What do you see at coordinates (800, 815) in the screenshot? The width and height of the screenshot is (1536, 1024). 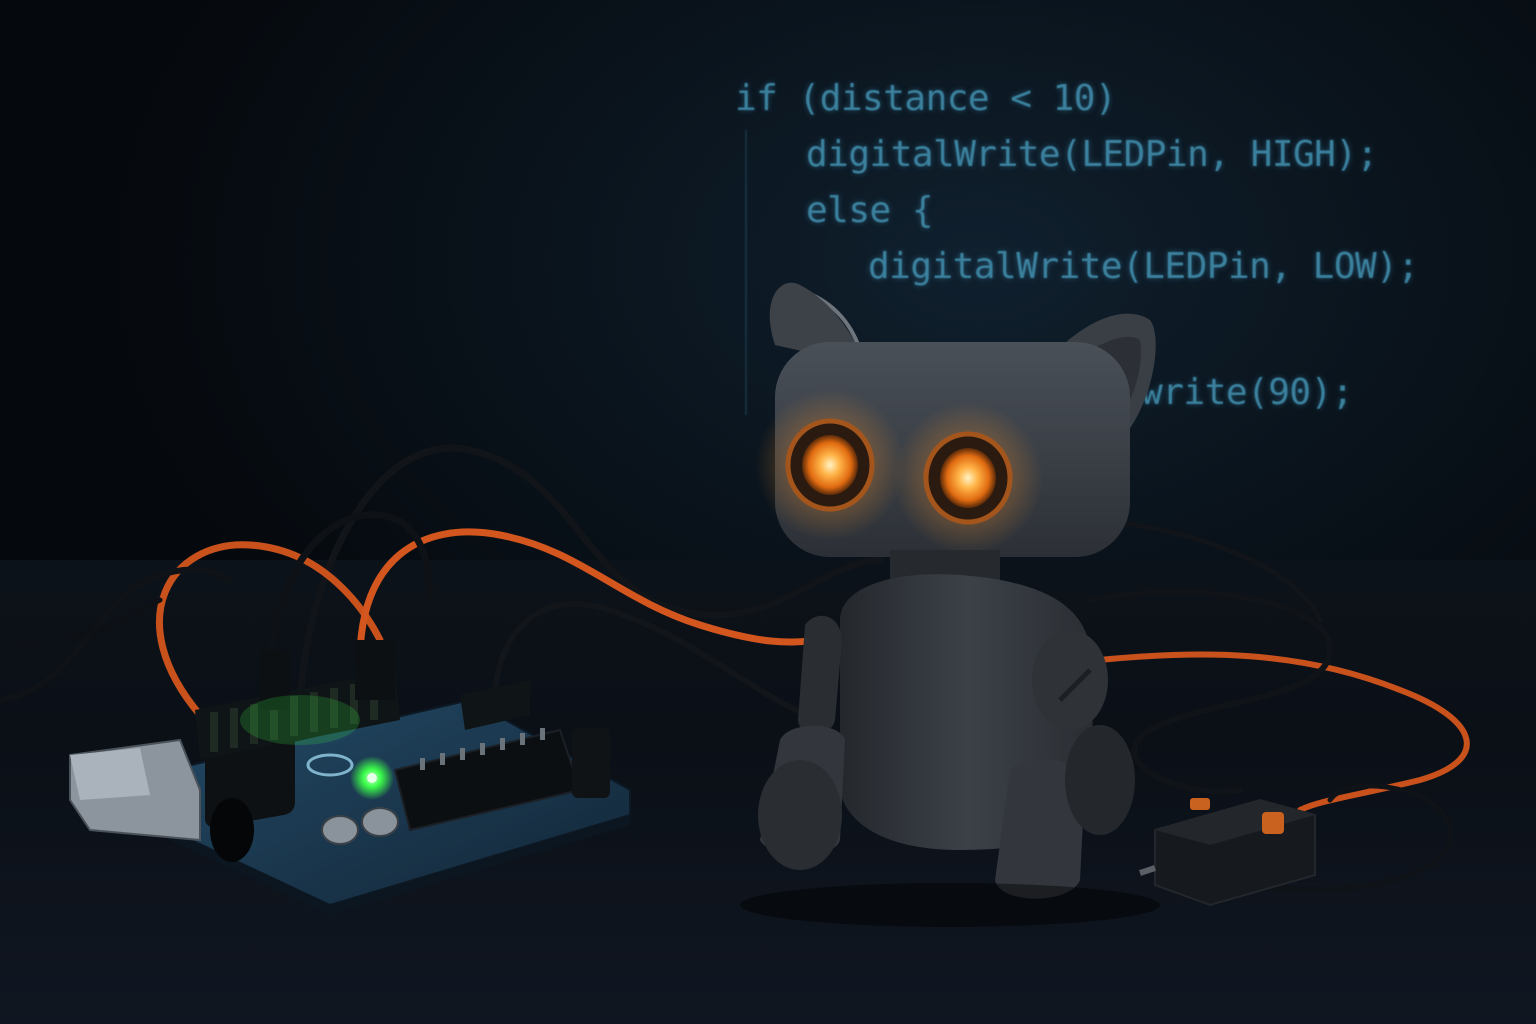 I see `left-wheel` at bounding box center [800, 815].